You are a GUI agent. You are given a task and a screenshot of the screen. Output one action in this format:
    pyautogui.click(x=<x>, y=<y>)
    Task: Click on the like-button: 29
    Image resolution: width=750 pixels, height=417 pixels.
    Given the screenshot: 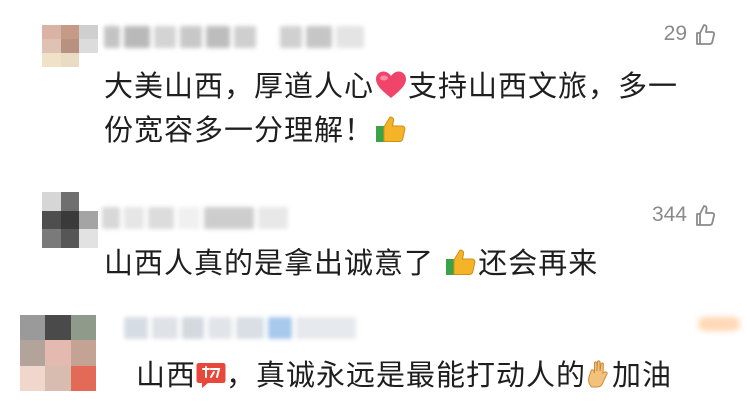 What is the action you would take?
    pyautogui.click(x=690, y=34)
    